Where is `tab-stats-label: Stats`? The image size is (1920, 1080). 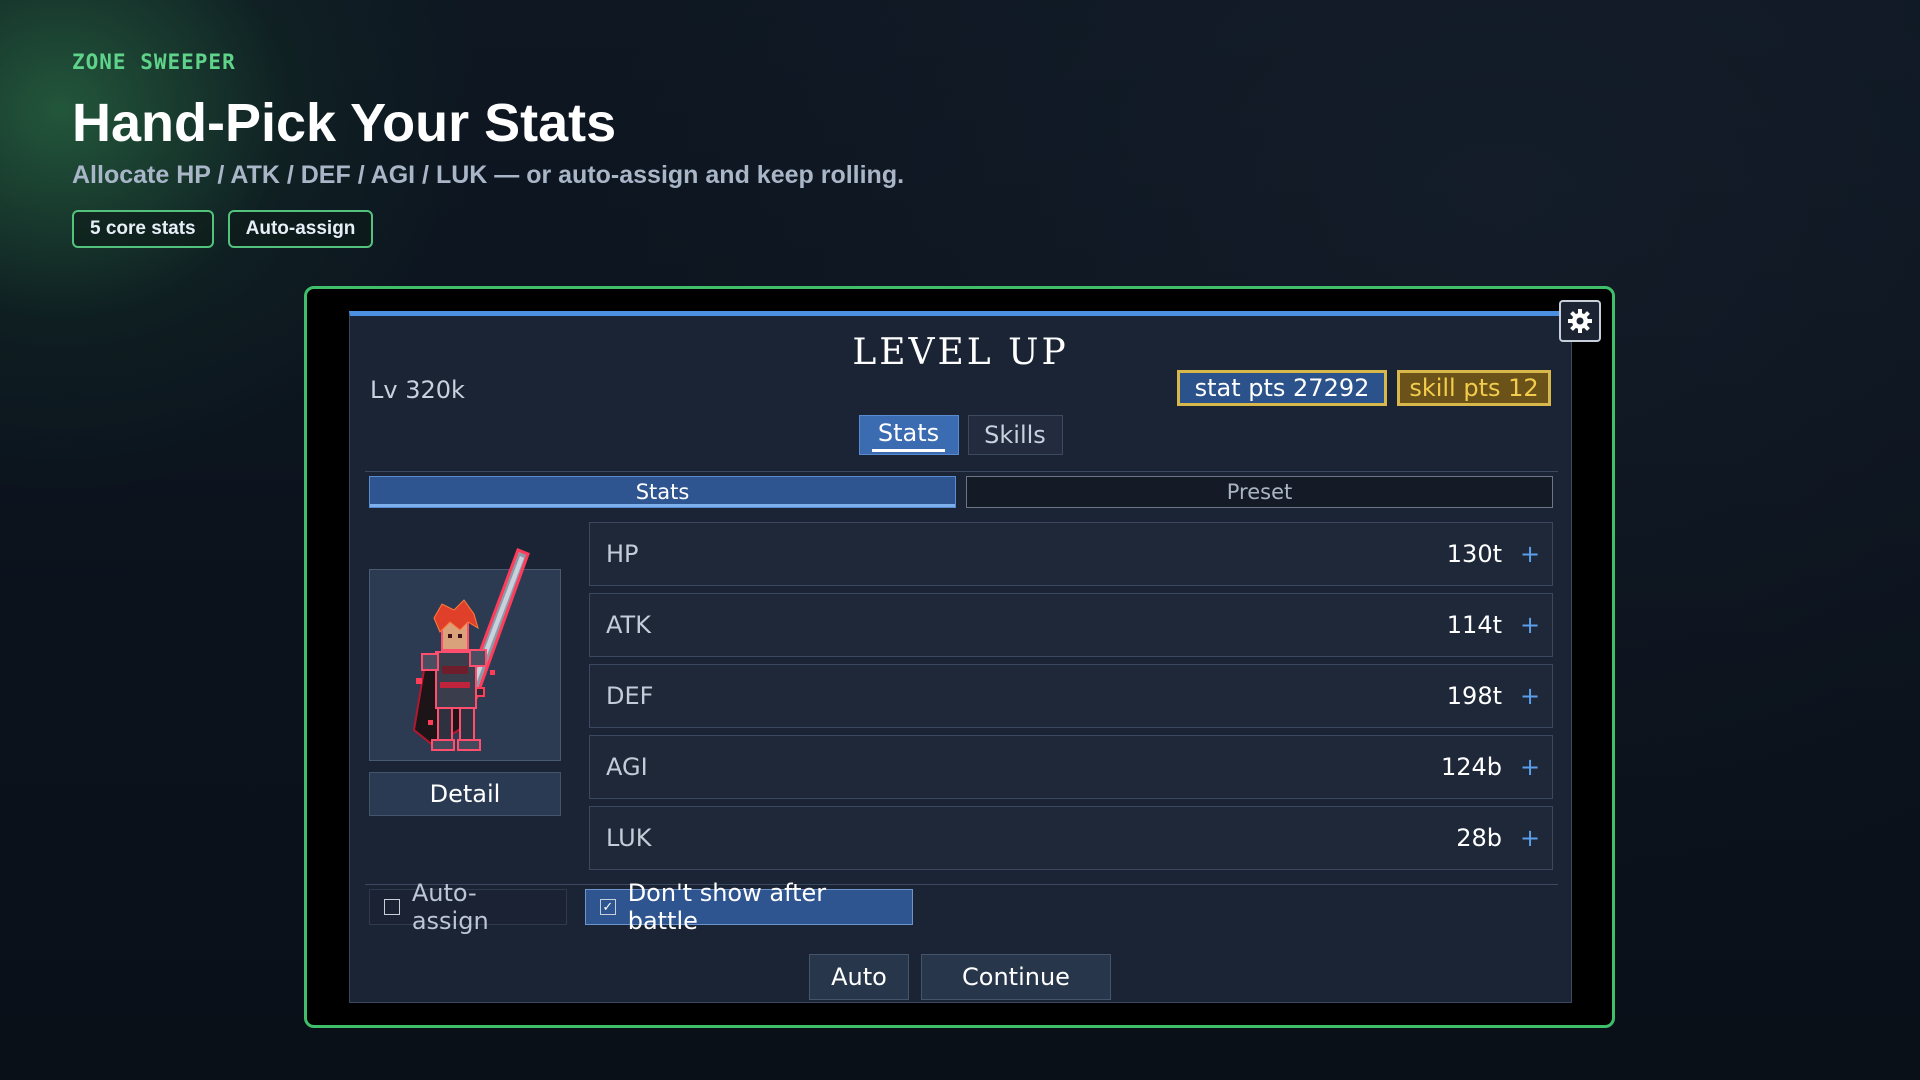 tab-stats-label: Stats is located at coordinates (908, 435).